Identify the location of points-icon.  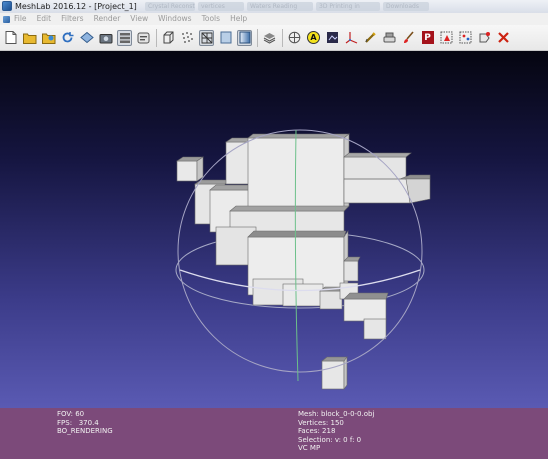
(187, 38).